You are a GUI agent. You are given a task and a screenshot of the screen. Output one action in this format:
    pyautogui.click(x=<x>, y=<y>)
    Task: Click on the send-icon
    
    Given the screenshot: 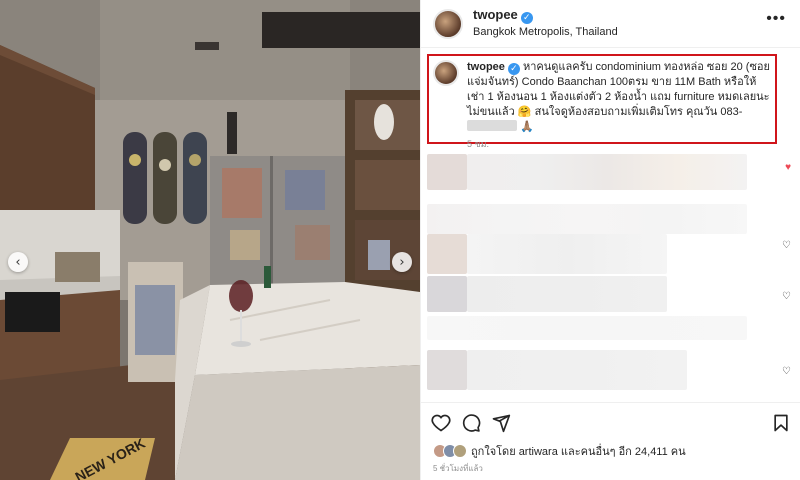 What is the action you would take?
    pyautogui.click(x=501, y=423)
    